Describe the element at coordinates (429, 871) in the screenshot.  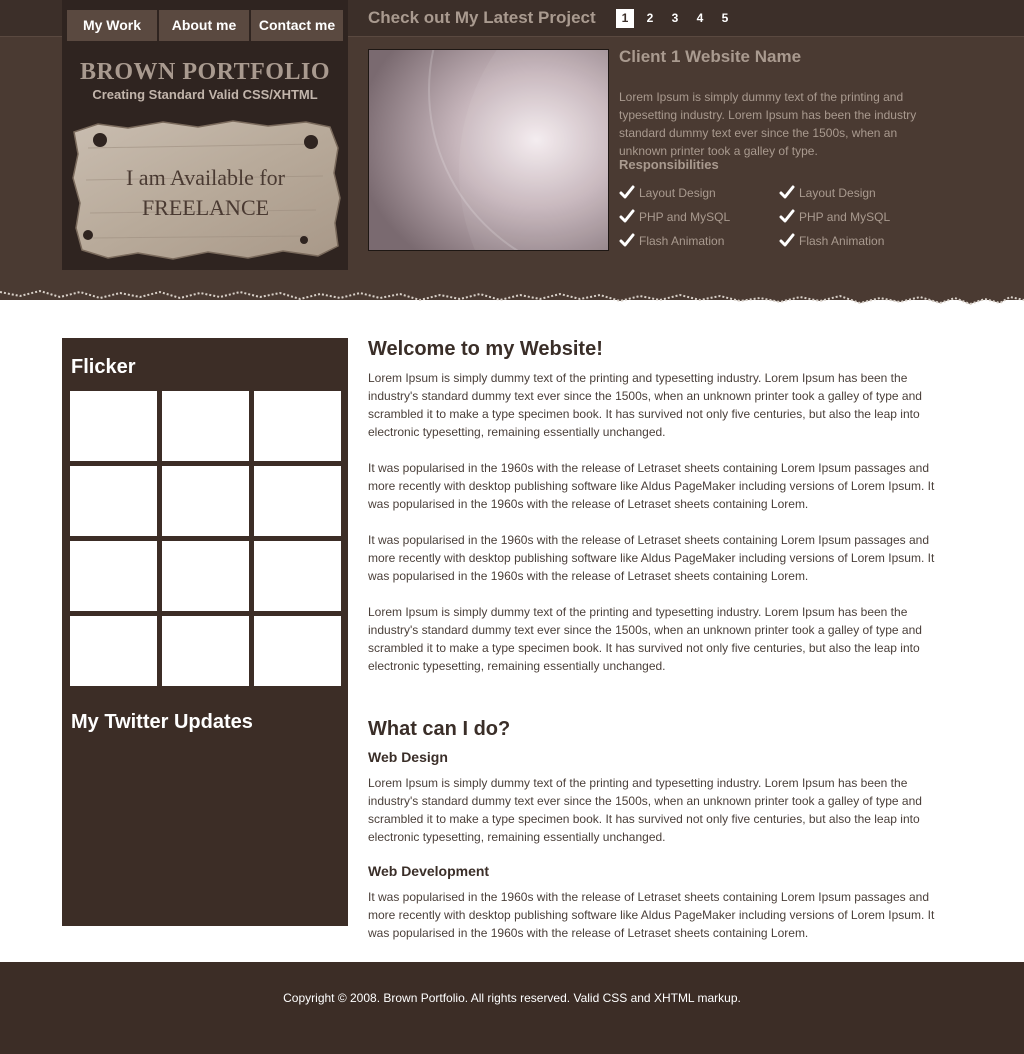
I see `web-development-heading: Web Development` at that location.